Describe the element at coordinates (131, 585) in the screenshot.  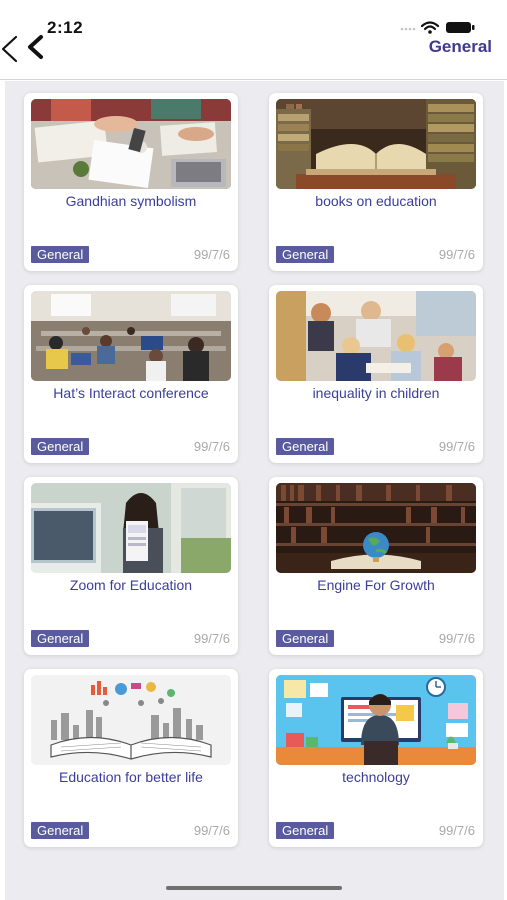
I see `article-title: Zoom for Education` at that location.